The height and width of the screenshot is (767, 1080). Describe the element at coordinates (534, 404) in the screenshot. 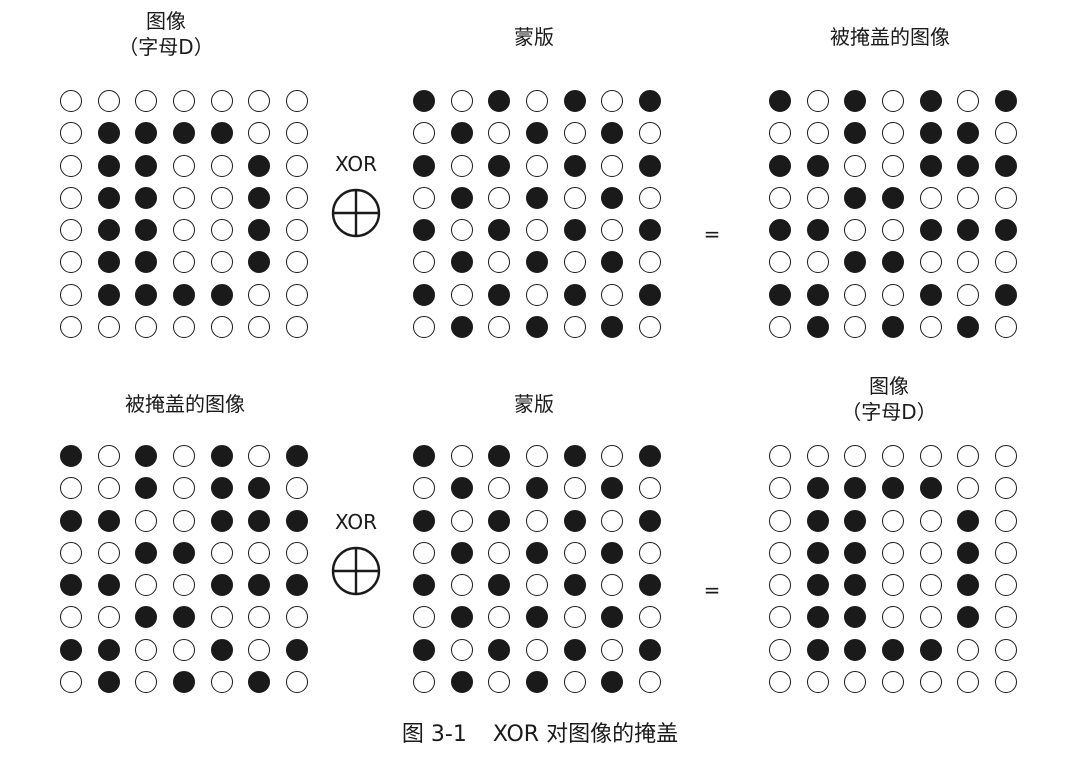

I see `bottom-mask-label: 蒙版` at that location.